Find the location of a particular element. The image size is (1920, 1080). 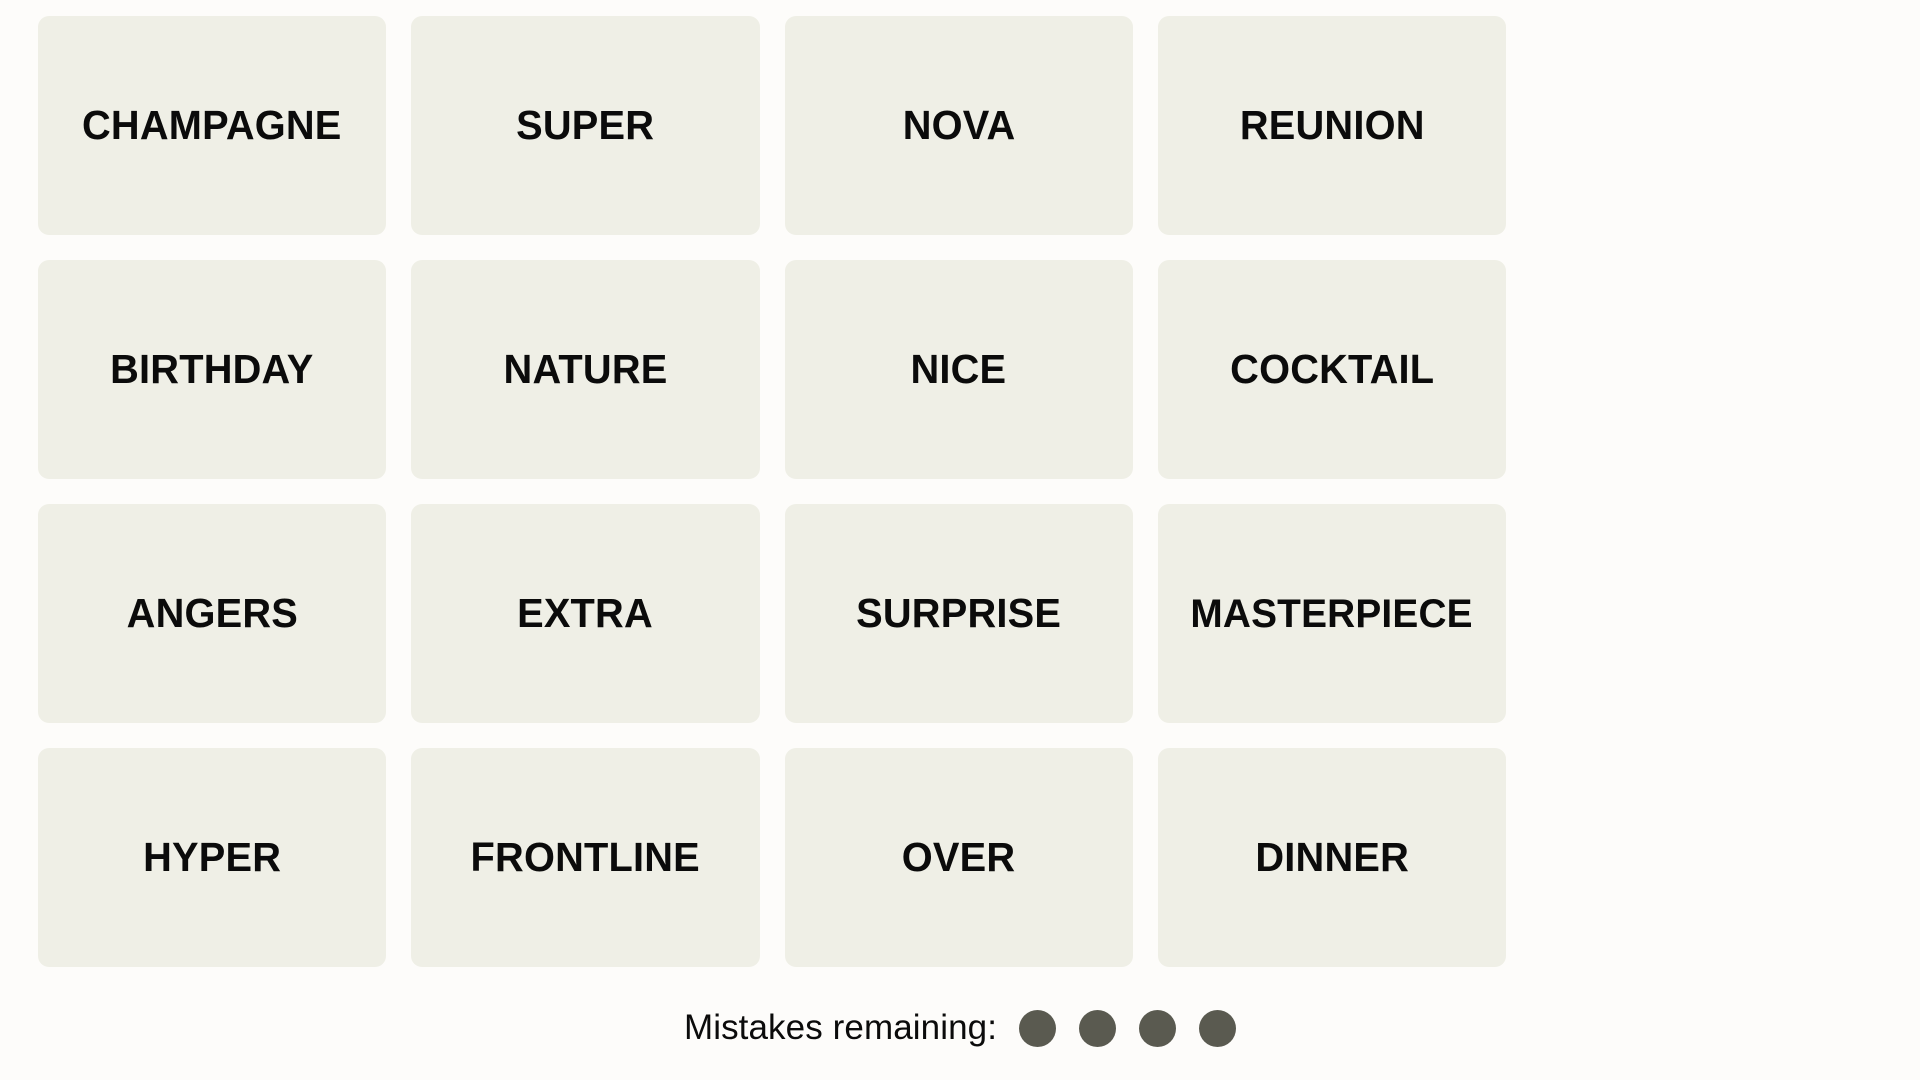

mistakes-remaining-dots is located at coordinates (1128, 1028).